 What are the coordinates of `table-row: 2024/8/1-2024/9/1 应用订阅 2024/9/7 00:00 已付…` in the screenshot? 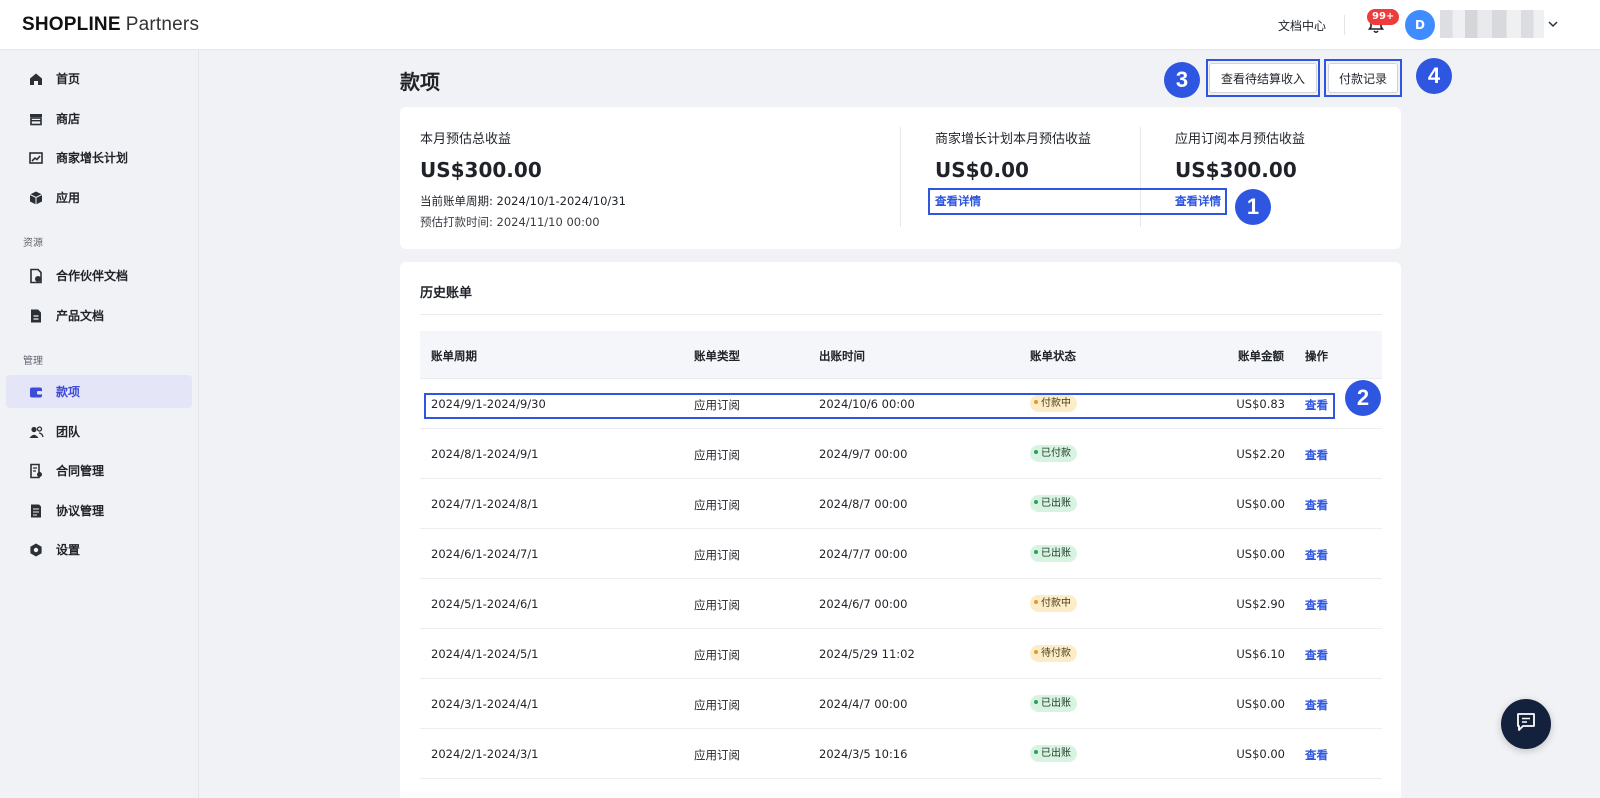 It's located at (901, 454).